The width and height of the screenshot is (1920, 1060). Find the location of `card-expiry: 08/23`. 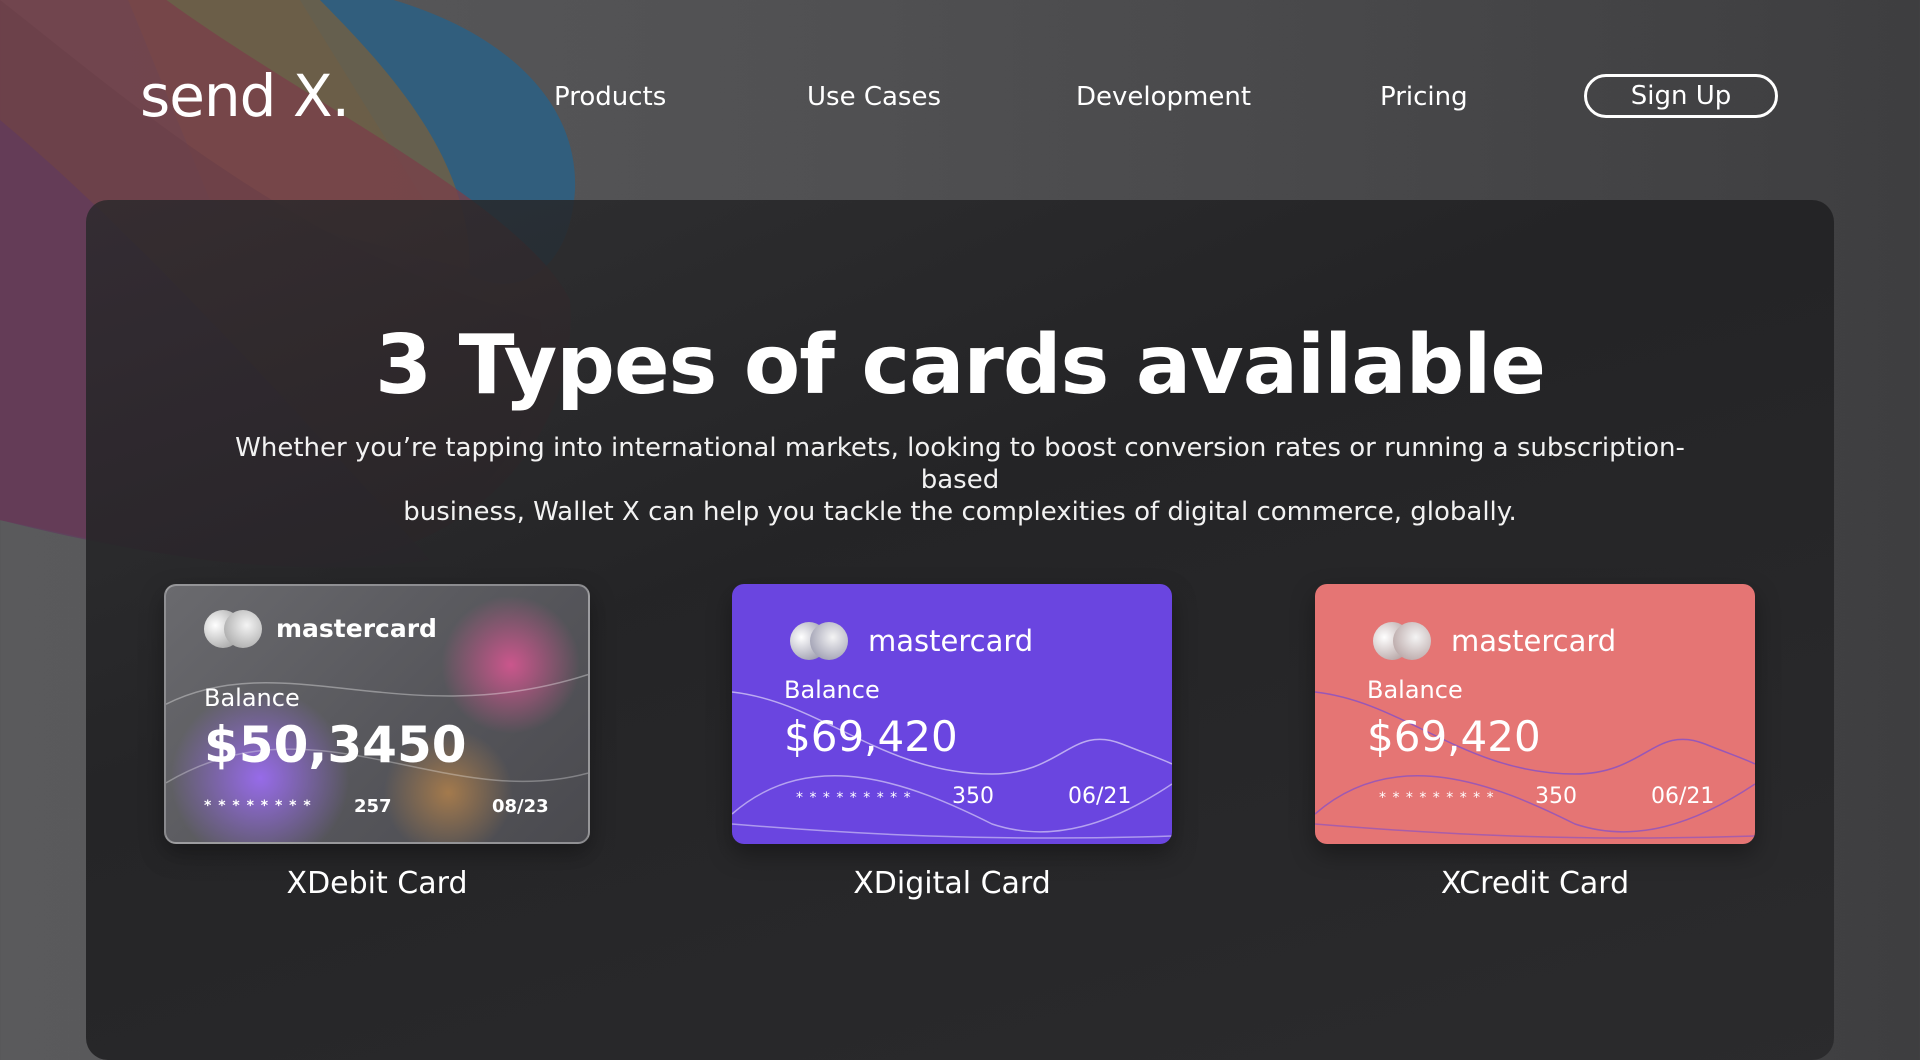

card-expiry: 08/23 is located at coordinates (520, 806).